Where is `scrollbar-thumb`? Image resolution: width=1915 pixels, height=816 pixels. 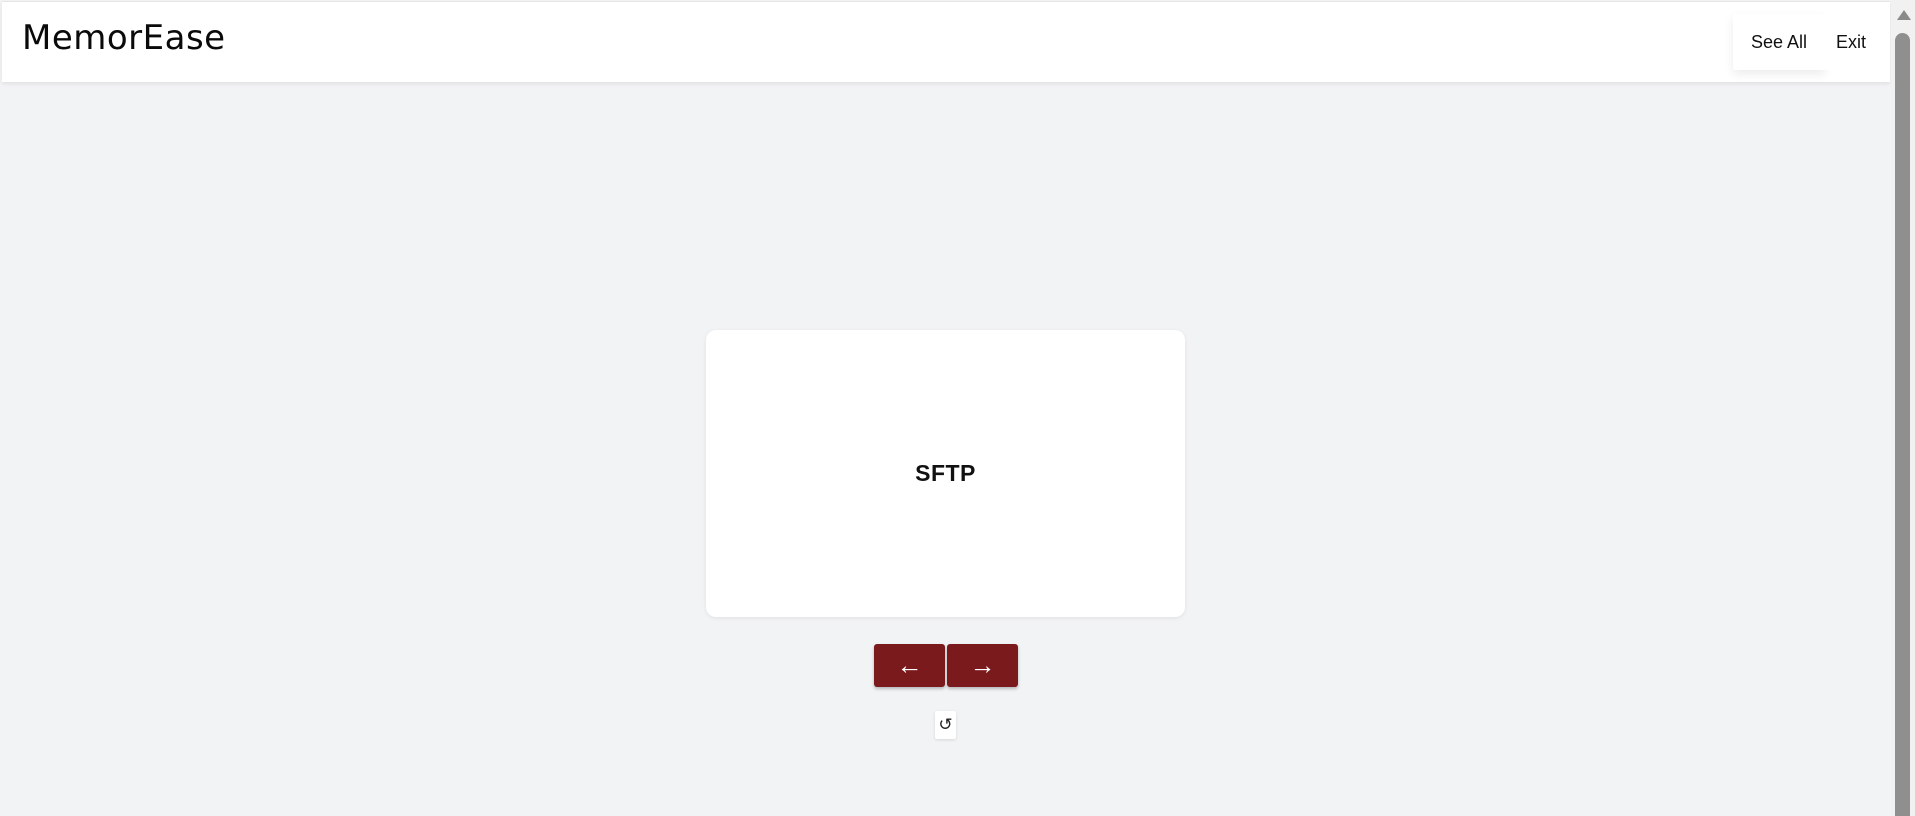
scrollbar-thumb is located at coordinates (1902, 424).